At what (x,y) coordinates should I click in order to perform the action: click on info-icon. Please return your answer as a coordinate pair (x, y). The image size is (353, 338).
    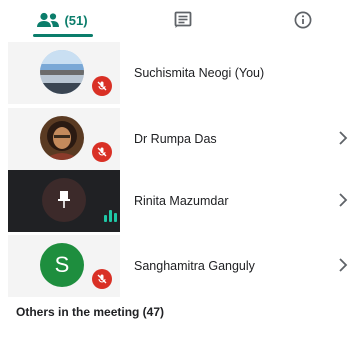
    Looking at the image, I should click on (303, 20).